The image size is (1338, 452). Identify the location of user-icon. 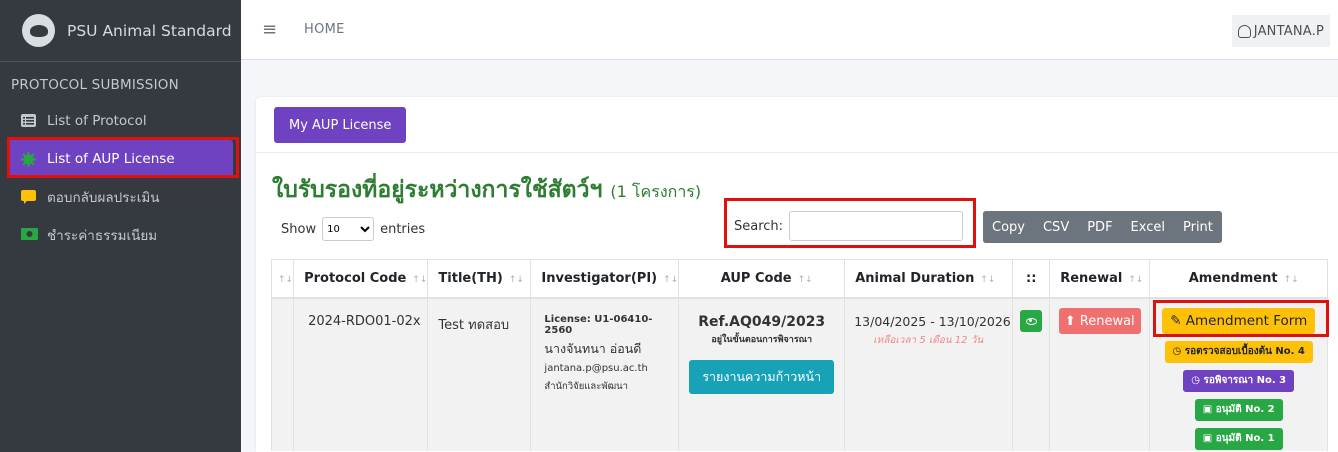
(1244, 31).